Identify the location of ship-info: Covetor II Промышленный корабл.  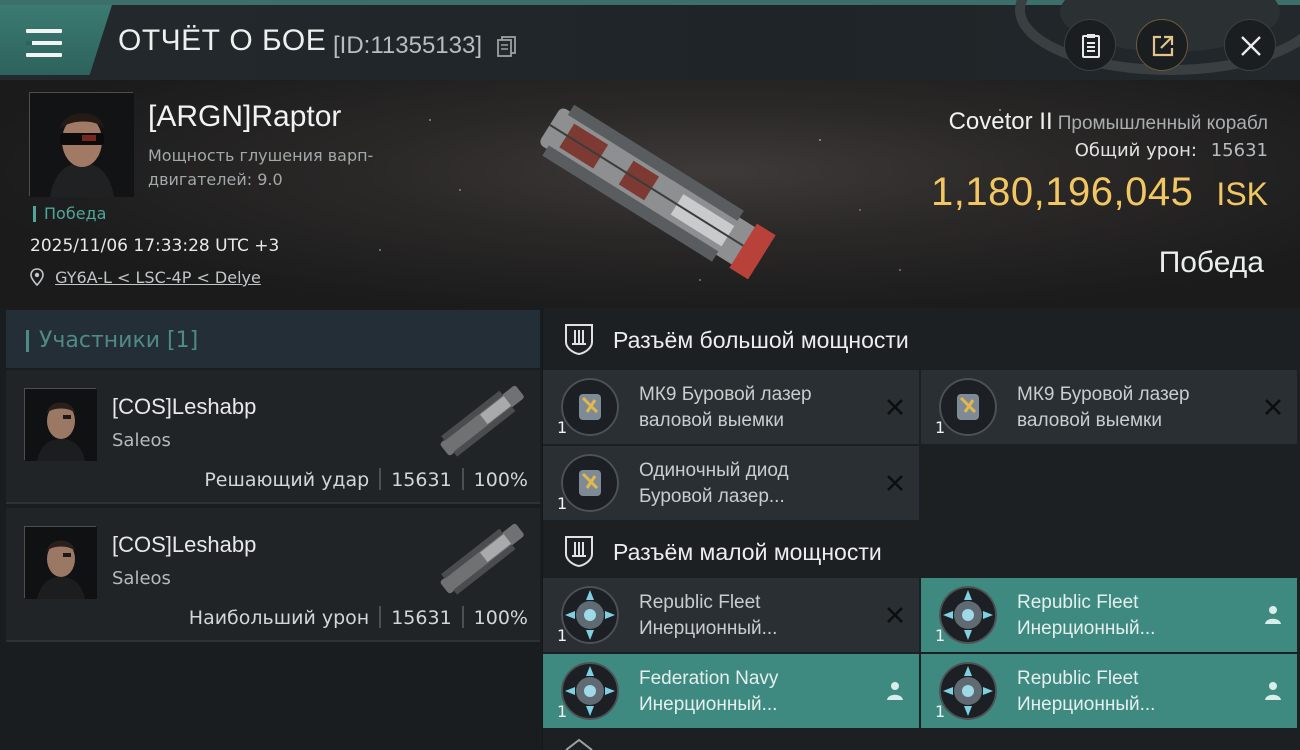
(1108, 122).